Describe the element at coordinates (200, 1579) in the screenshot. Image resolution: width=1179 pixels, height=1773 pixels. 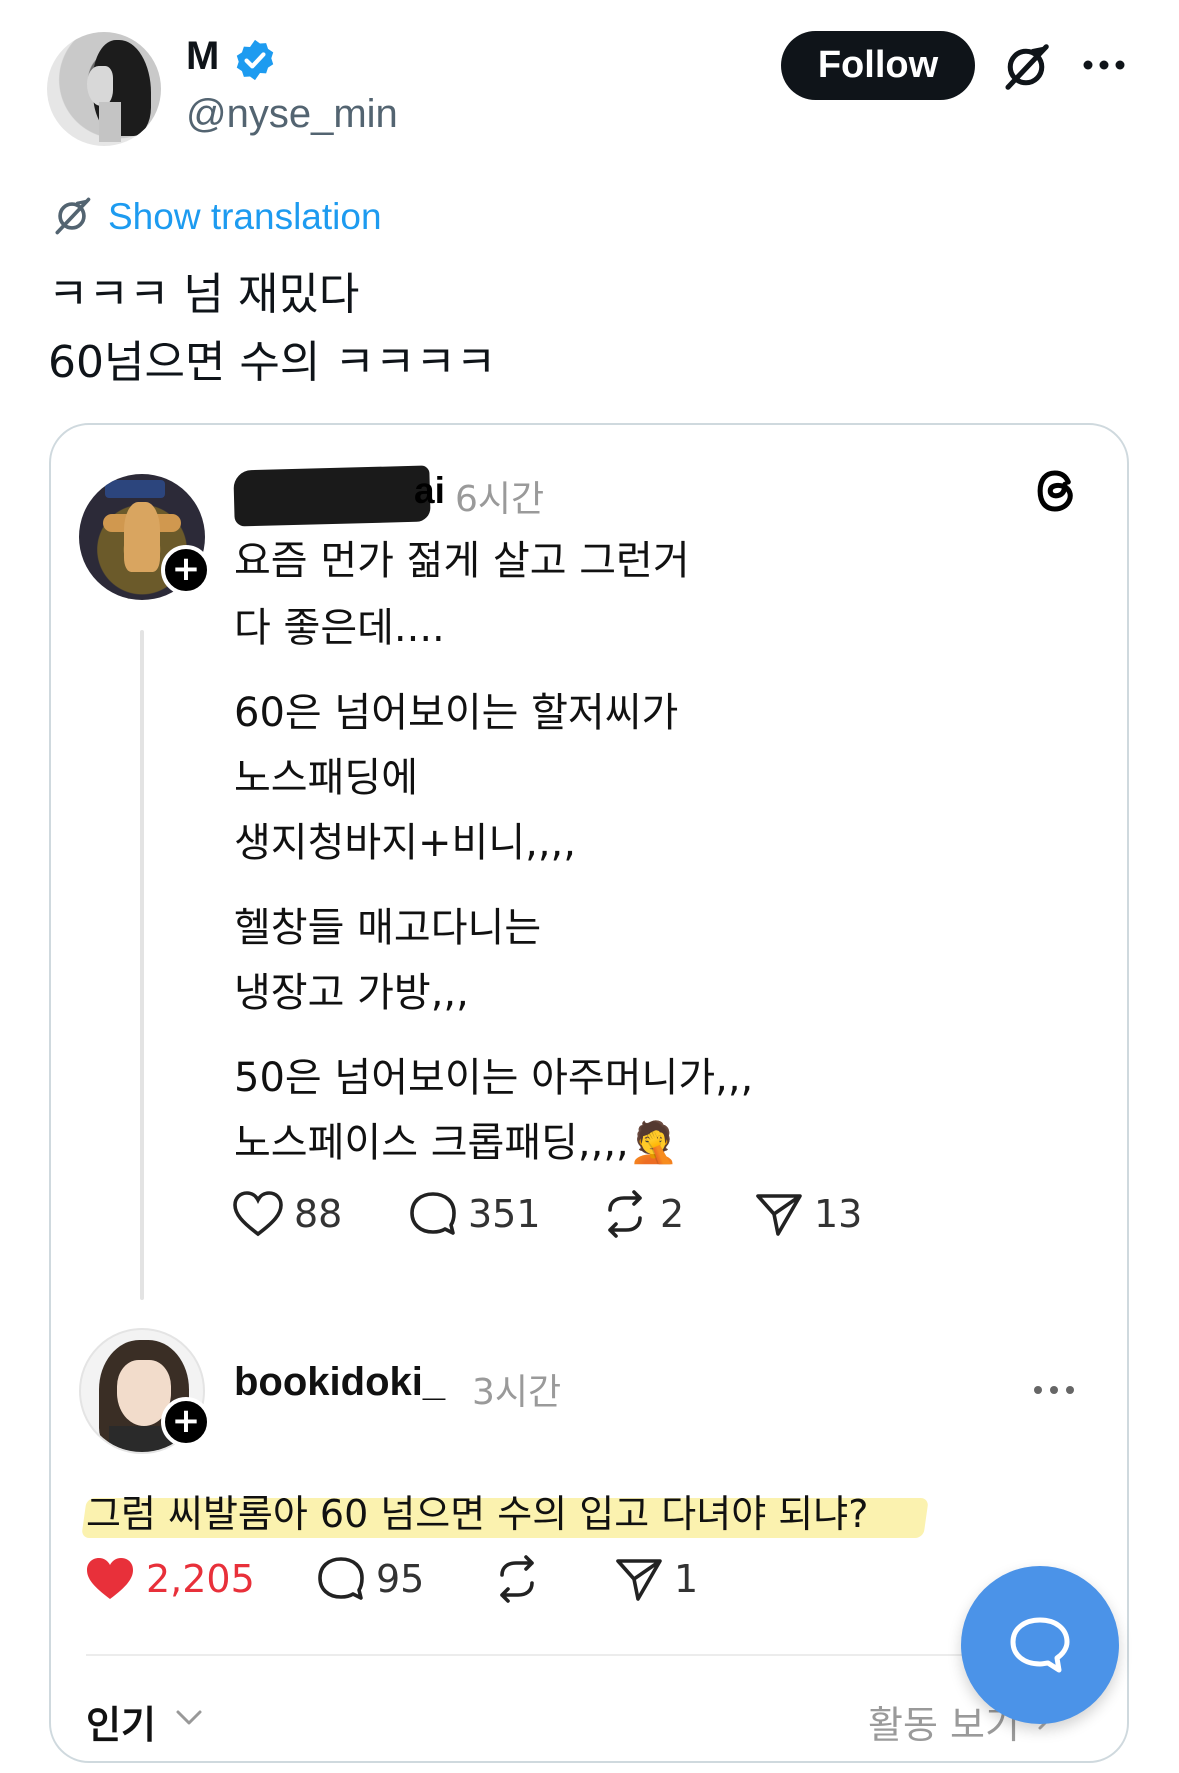
I see `reply-like-count: 2,205` at that location.